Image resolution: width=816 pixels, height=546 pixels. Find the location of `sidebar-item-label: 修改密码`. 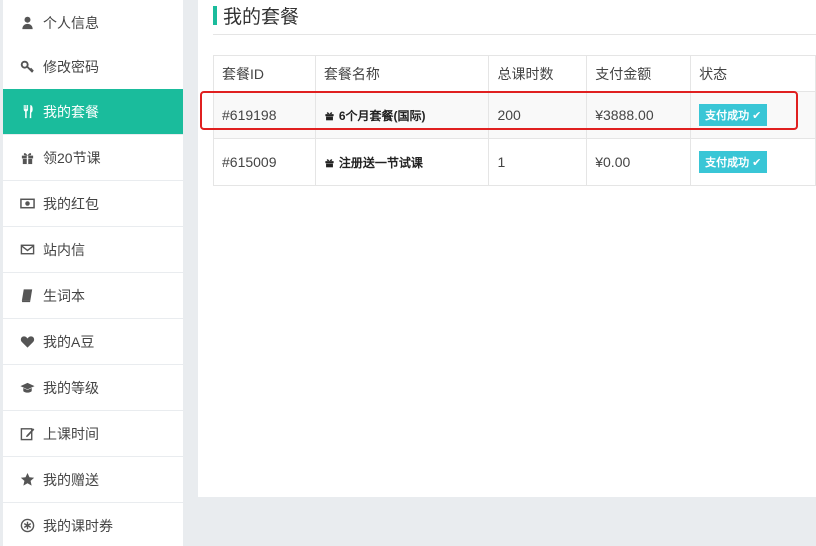

sidebar-item-label: 修改密码 is located at coordinates (71, 66).